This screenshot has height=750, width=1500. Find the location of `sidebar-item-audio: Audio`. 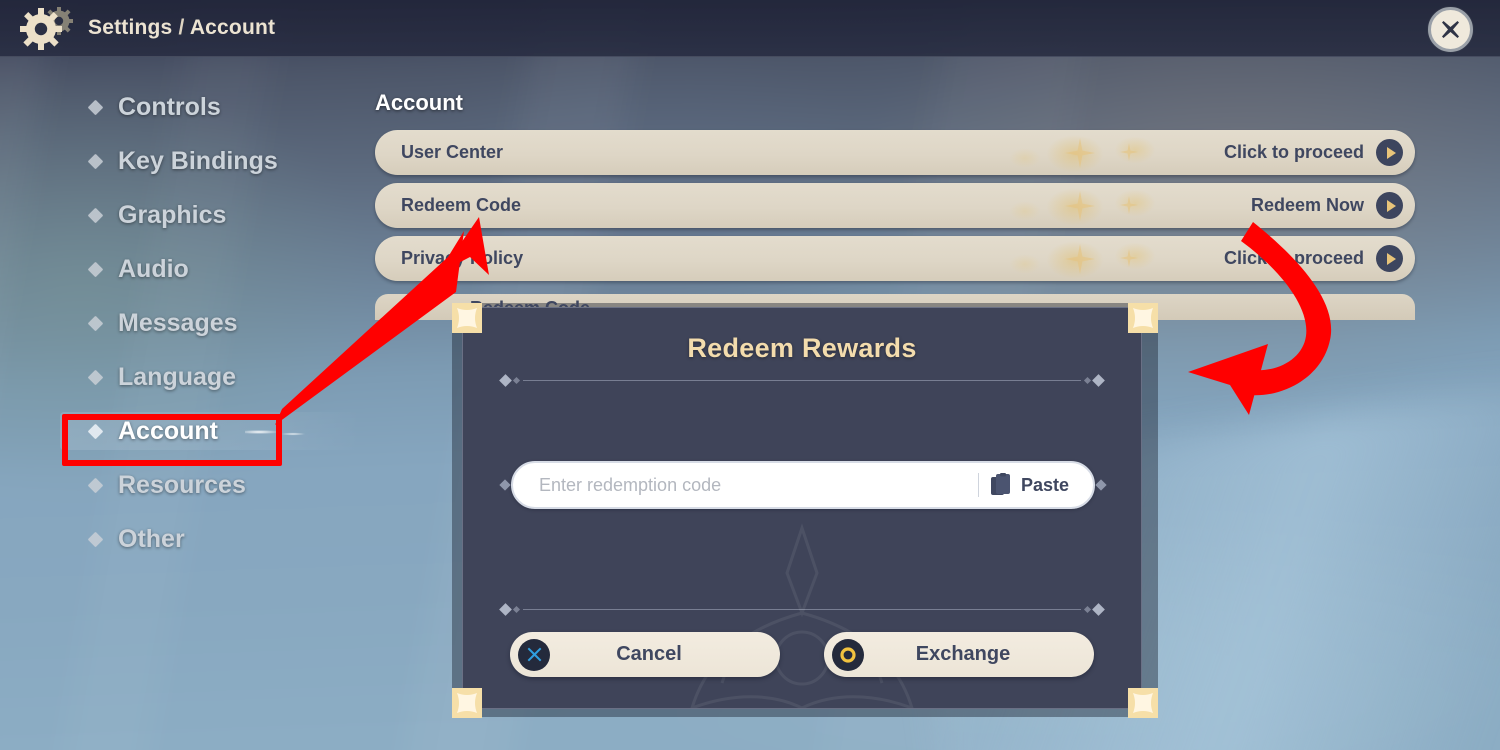

sidebar-item-audio: Audio is located at coordinates (210, 269).